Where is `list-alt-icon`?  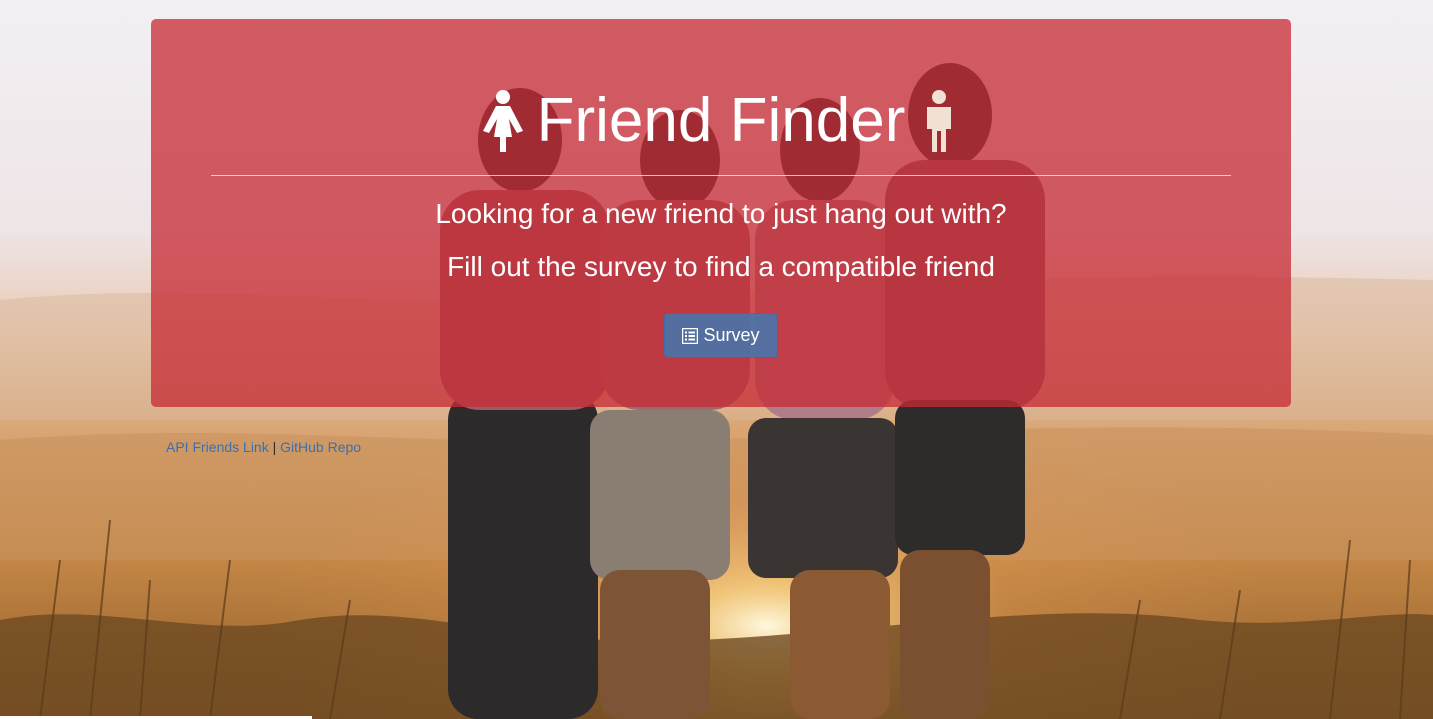
list-alt-icon is located at coordinates (690, 335).